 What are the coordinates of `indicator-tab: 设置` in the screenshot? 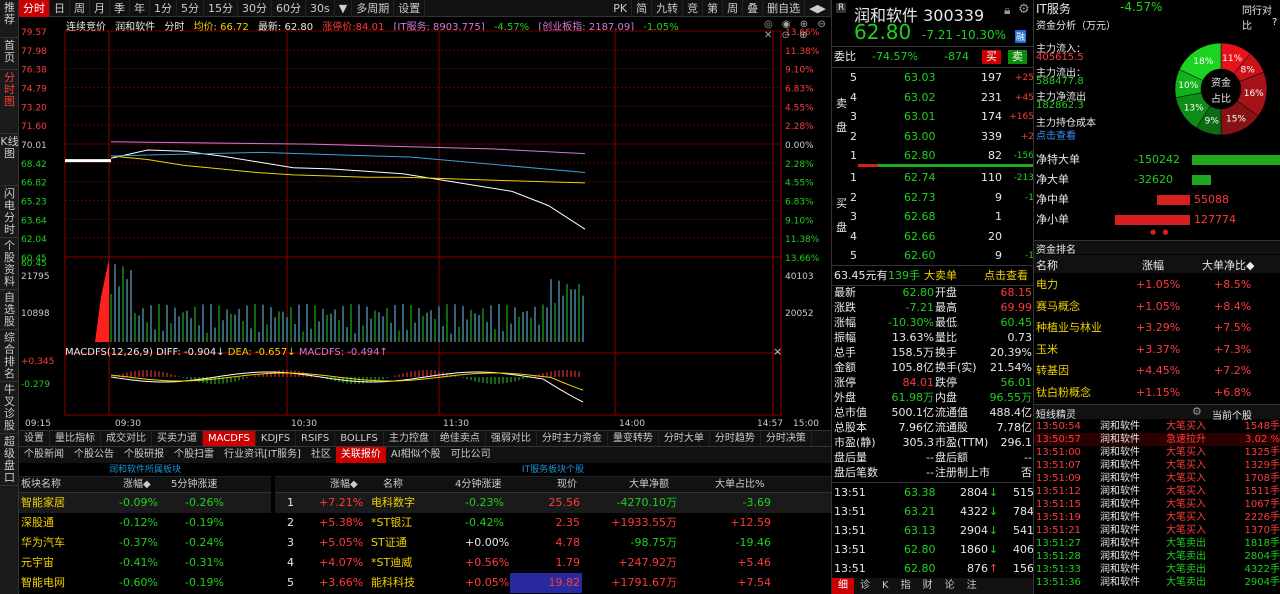 It's located at (34, 438).